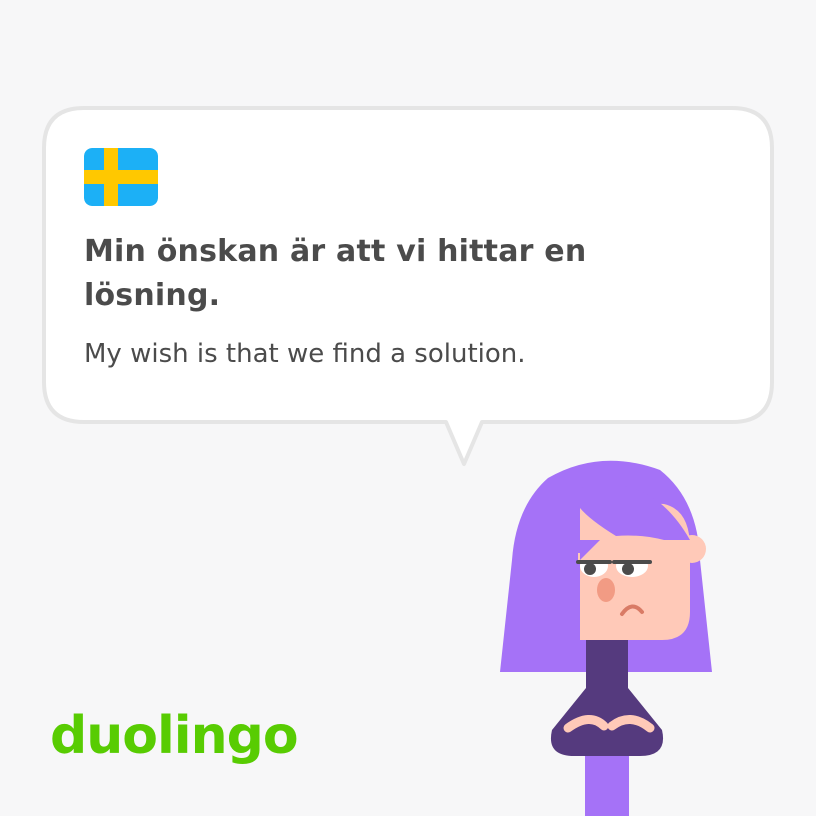  I want to click on lily-character-icon, so click(606, 638).